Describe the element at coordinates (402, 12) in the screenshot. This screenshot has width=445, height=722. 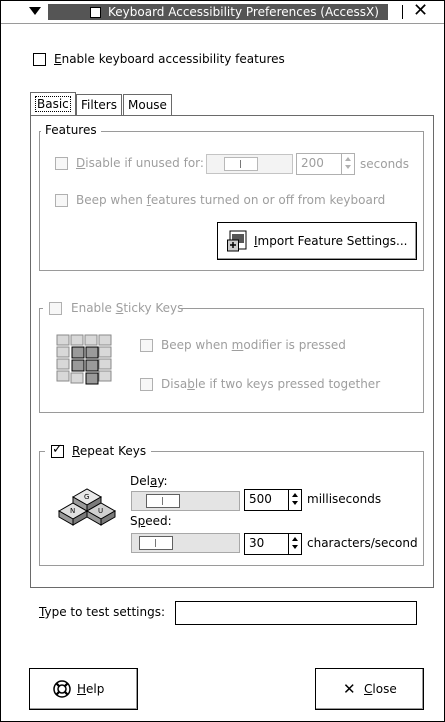
I see `title-bar-separator` at that location.